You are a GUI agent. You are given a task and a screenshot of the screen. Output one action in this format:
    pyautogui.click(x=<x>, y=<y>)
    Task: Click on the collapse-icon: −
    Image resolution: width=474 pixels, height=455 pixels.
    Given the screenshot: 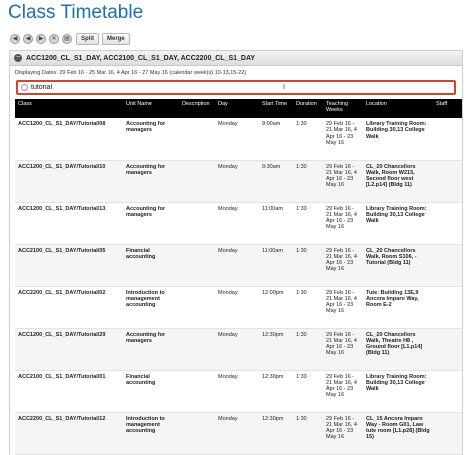 What is the action you would take?
    pyautogui.click(x=18, y=58)
    